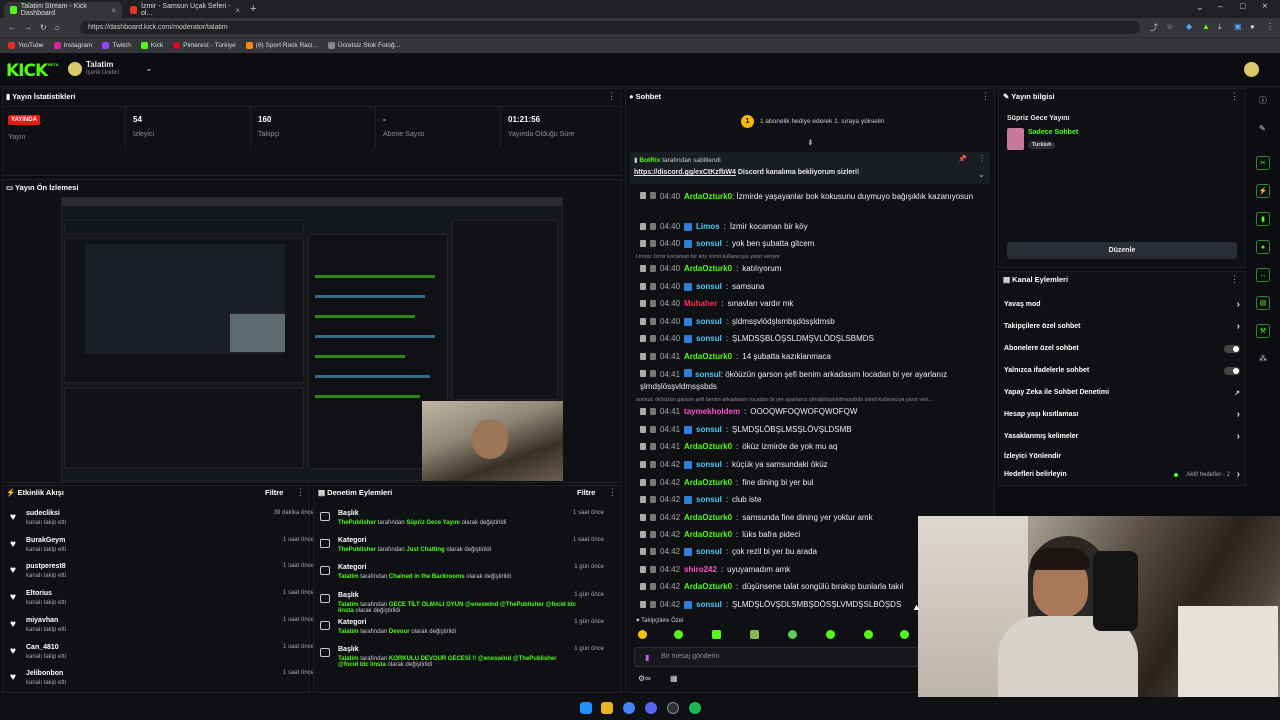 The image size is (1280, 720). Describe the element at coordinates (1200, 7) in the screenshot. I see `chevron-down-icon: ⌄` at that location.